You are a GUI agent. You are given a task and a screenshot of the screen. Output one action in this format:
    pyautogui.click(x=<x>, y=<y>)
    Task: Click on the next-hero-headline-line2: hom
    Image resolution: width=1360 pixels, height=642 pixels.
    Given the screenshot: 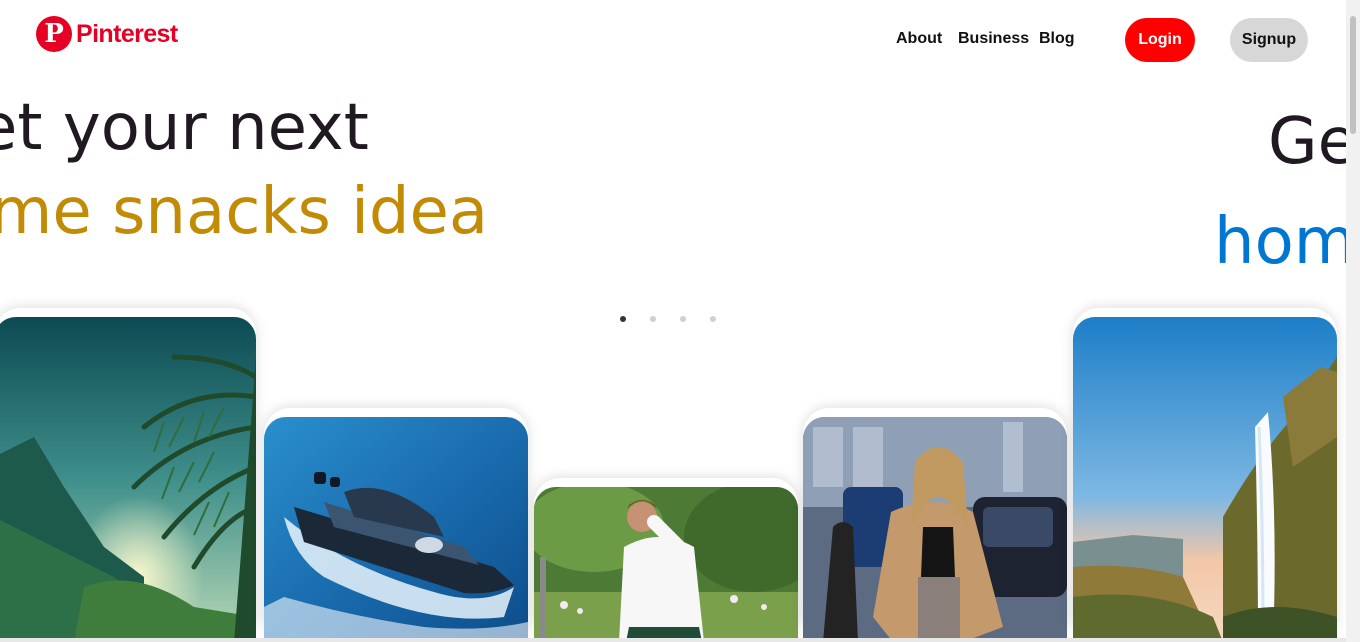 What is the action you would take?
    pyautogui.click(x=1285, y=242)
    